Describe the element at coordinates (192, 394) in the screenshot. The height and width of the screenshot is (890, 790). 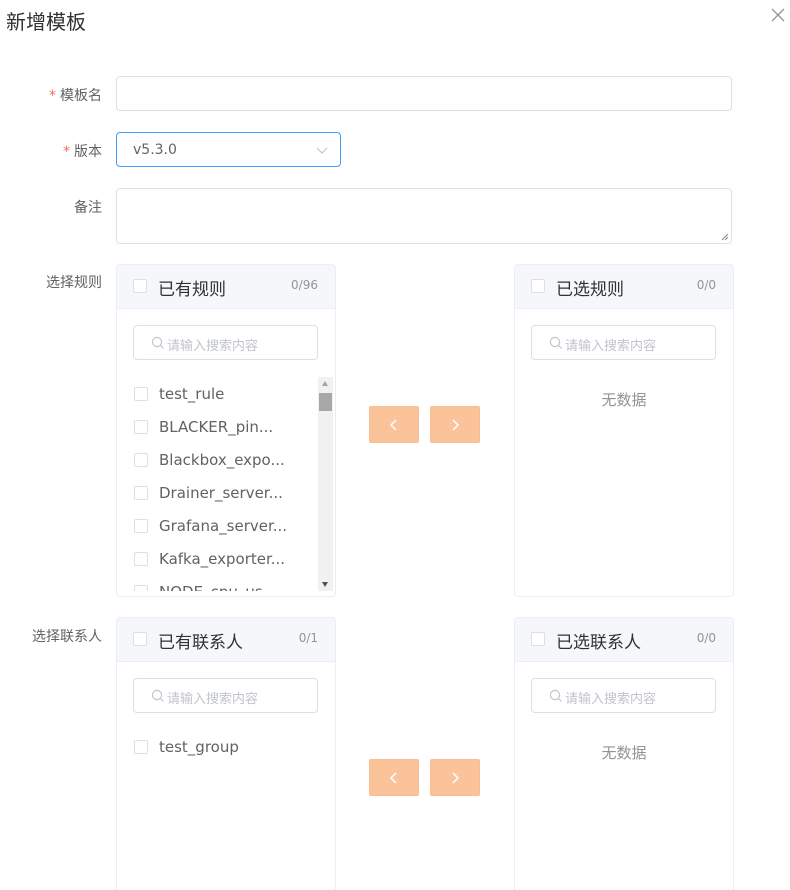
I see `item-label: test_rule` at that location.